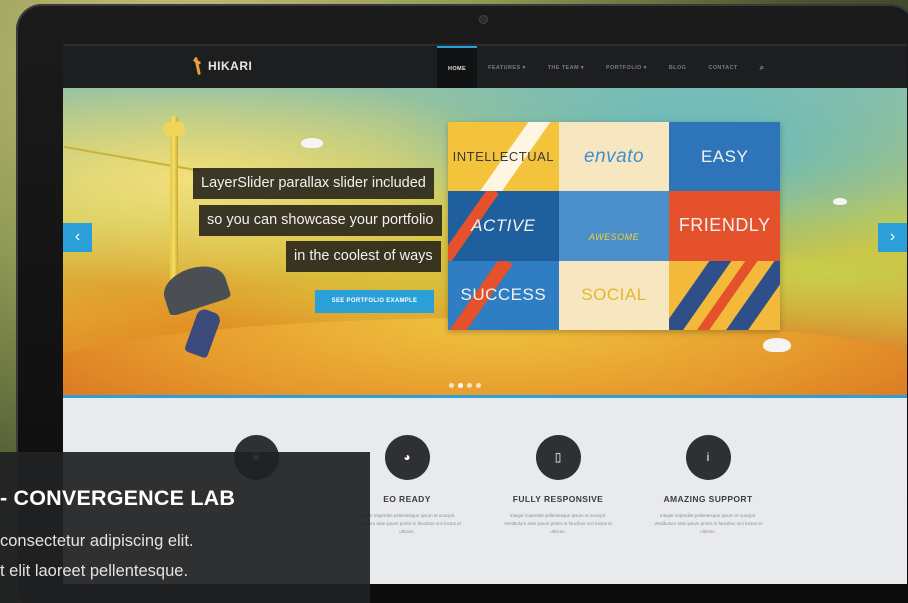 The image size is (908, 603). What do you see at coordinates (133, 159) in the screenshot?
I see `power-wire-illustration` at bounding box center [133, 159].